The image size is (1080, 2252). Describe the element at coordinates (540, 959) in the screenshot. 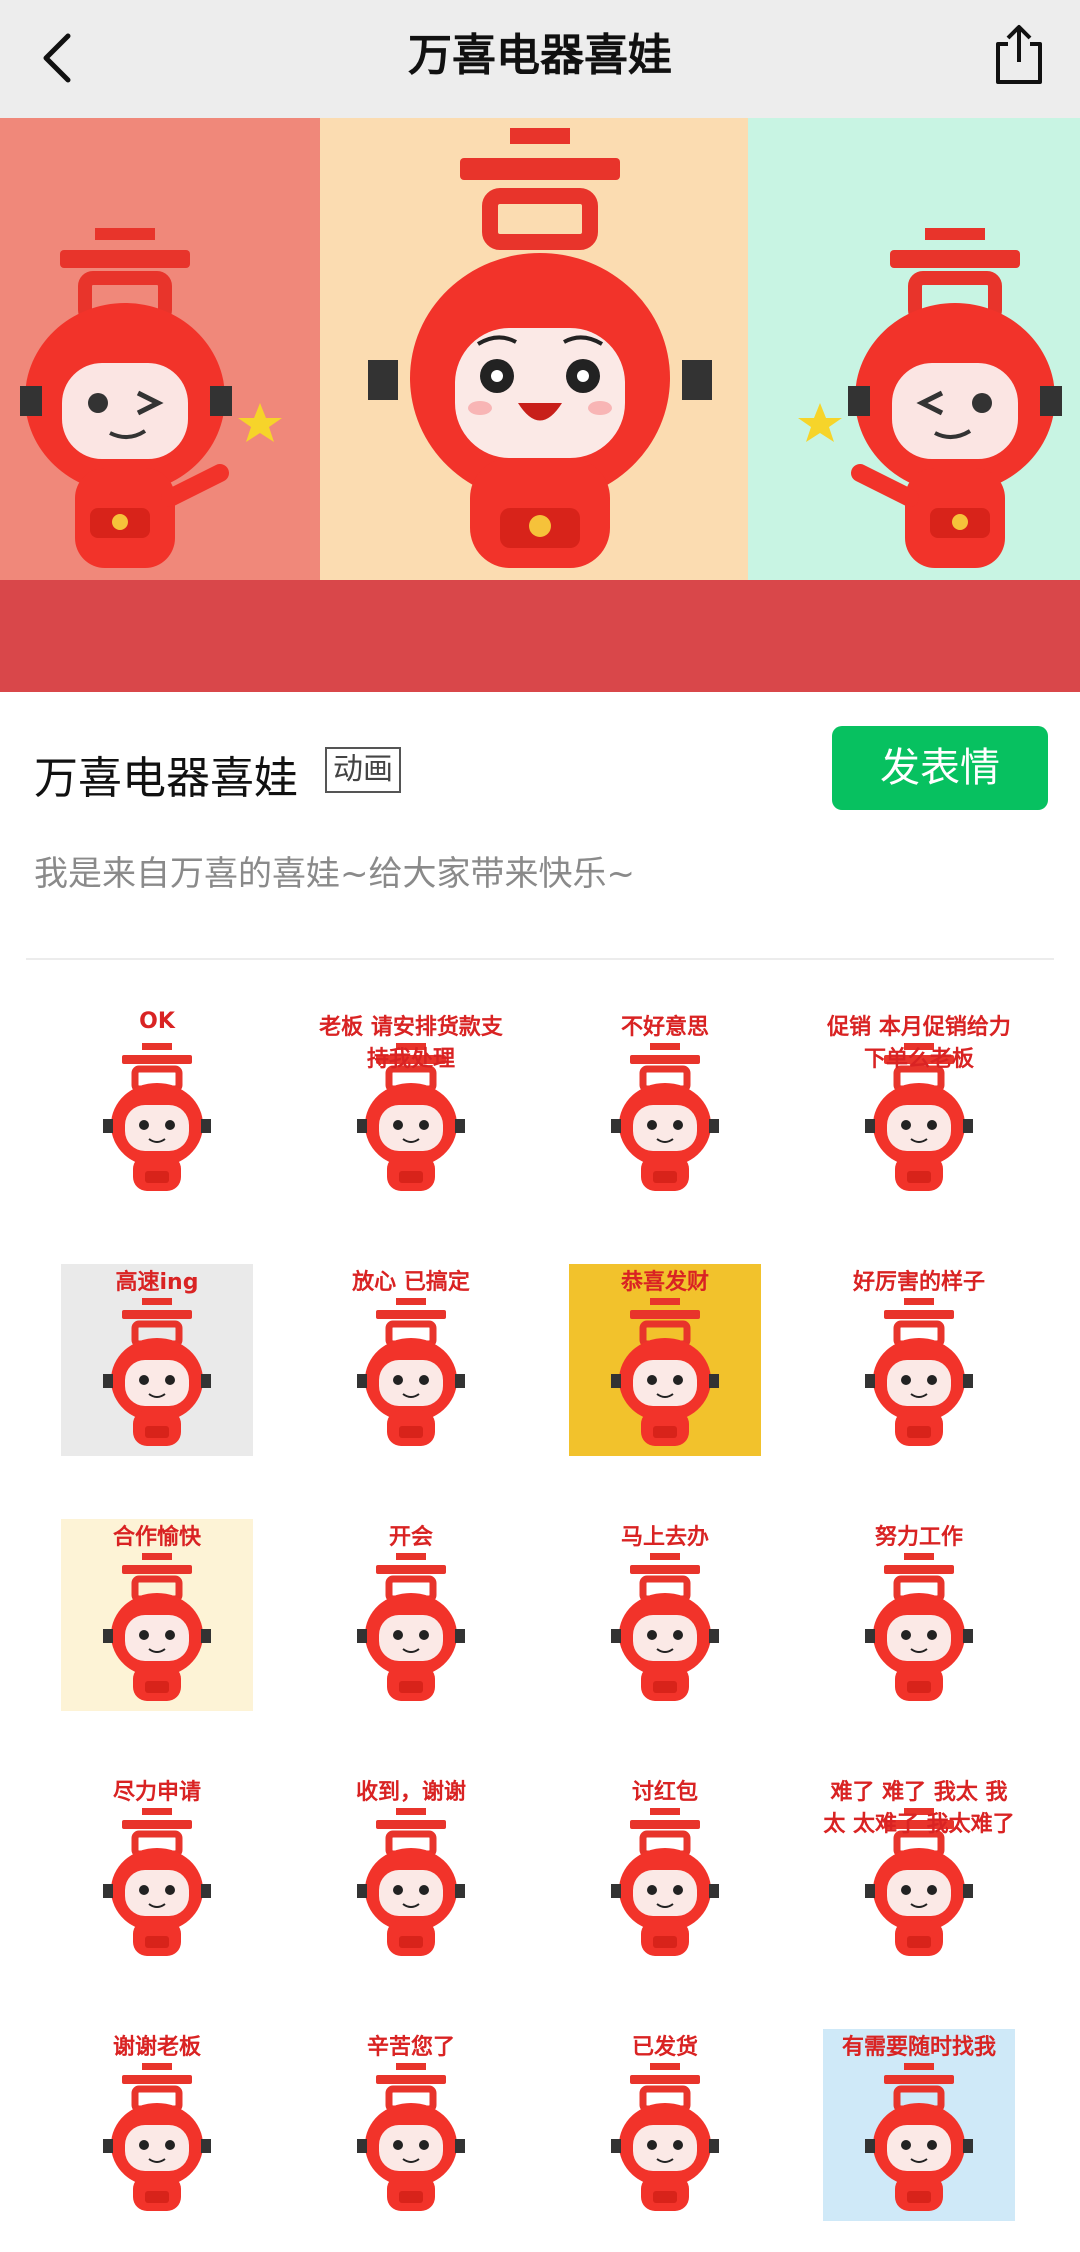

I see `divider` at that location.